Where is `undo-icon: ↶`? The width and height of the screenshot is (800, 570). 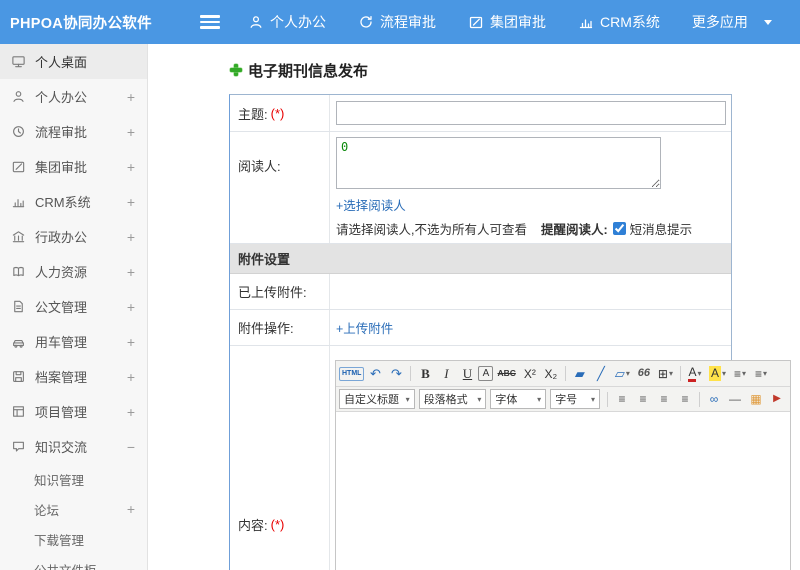
undo-icon: ↶ is located at coordinates (375, 374).